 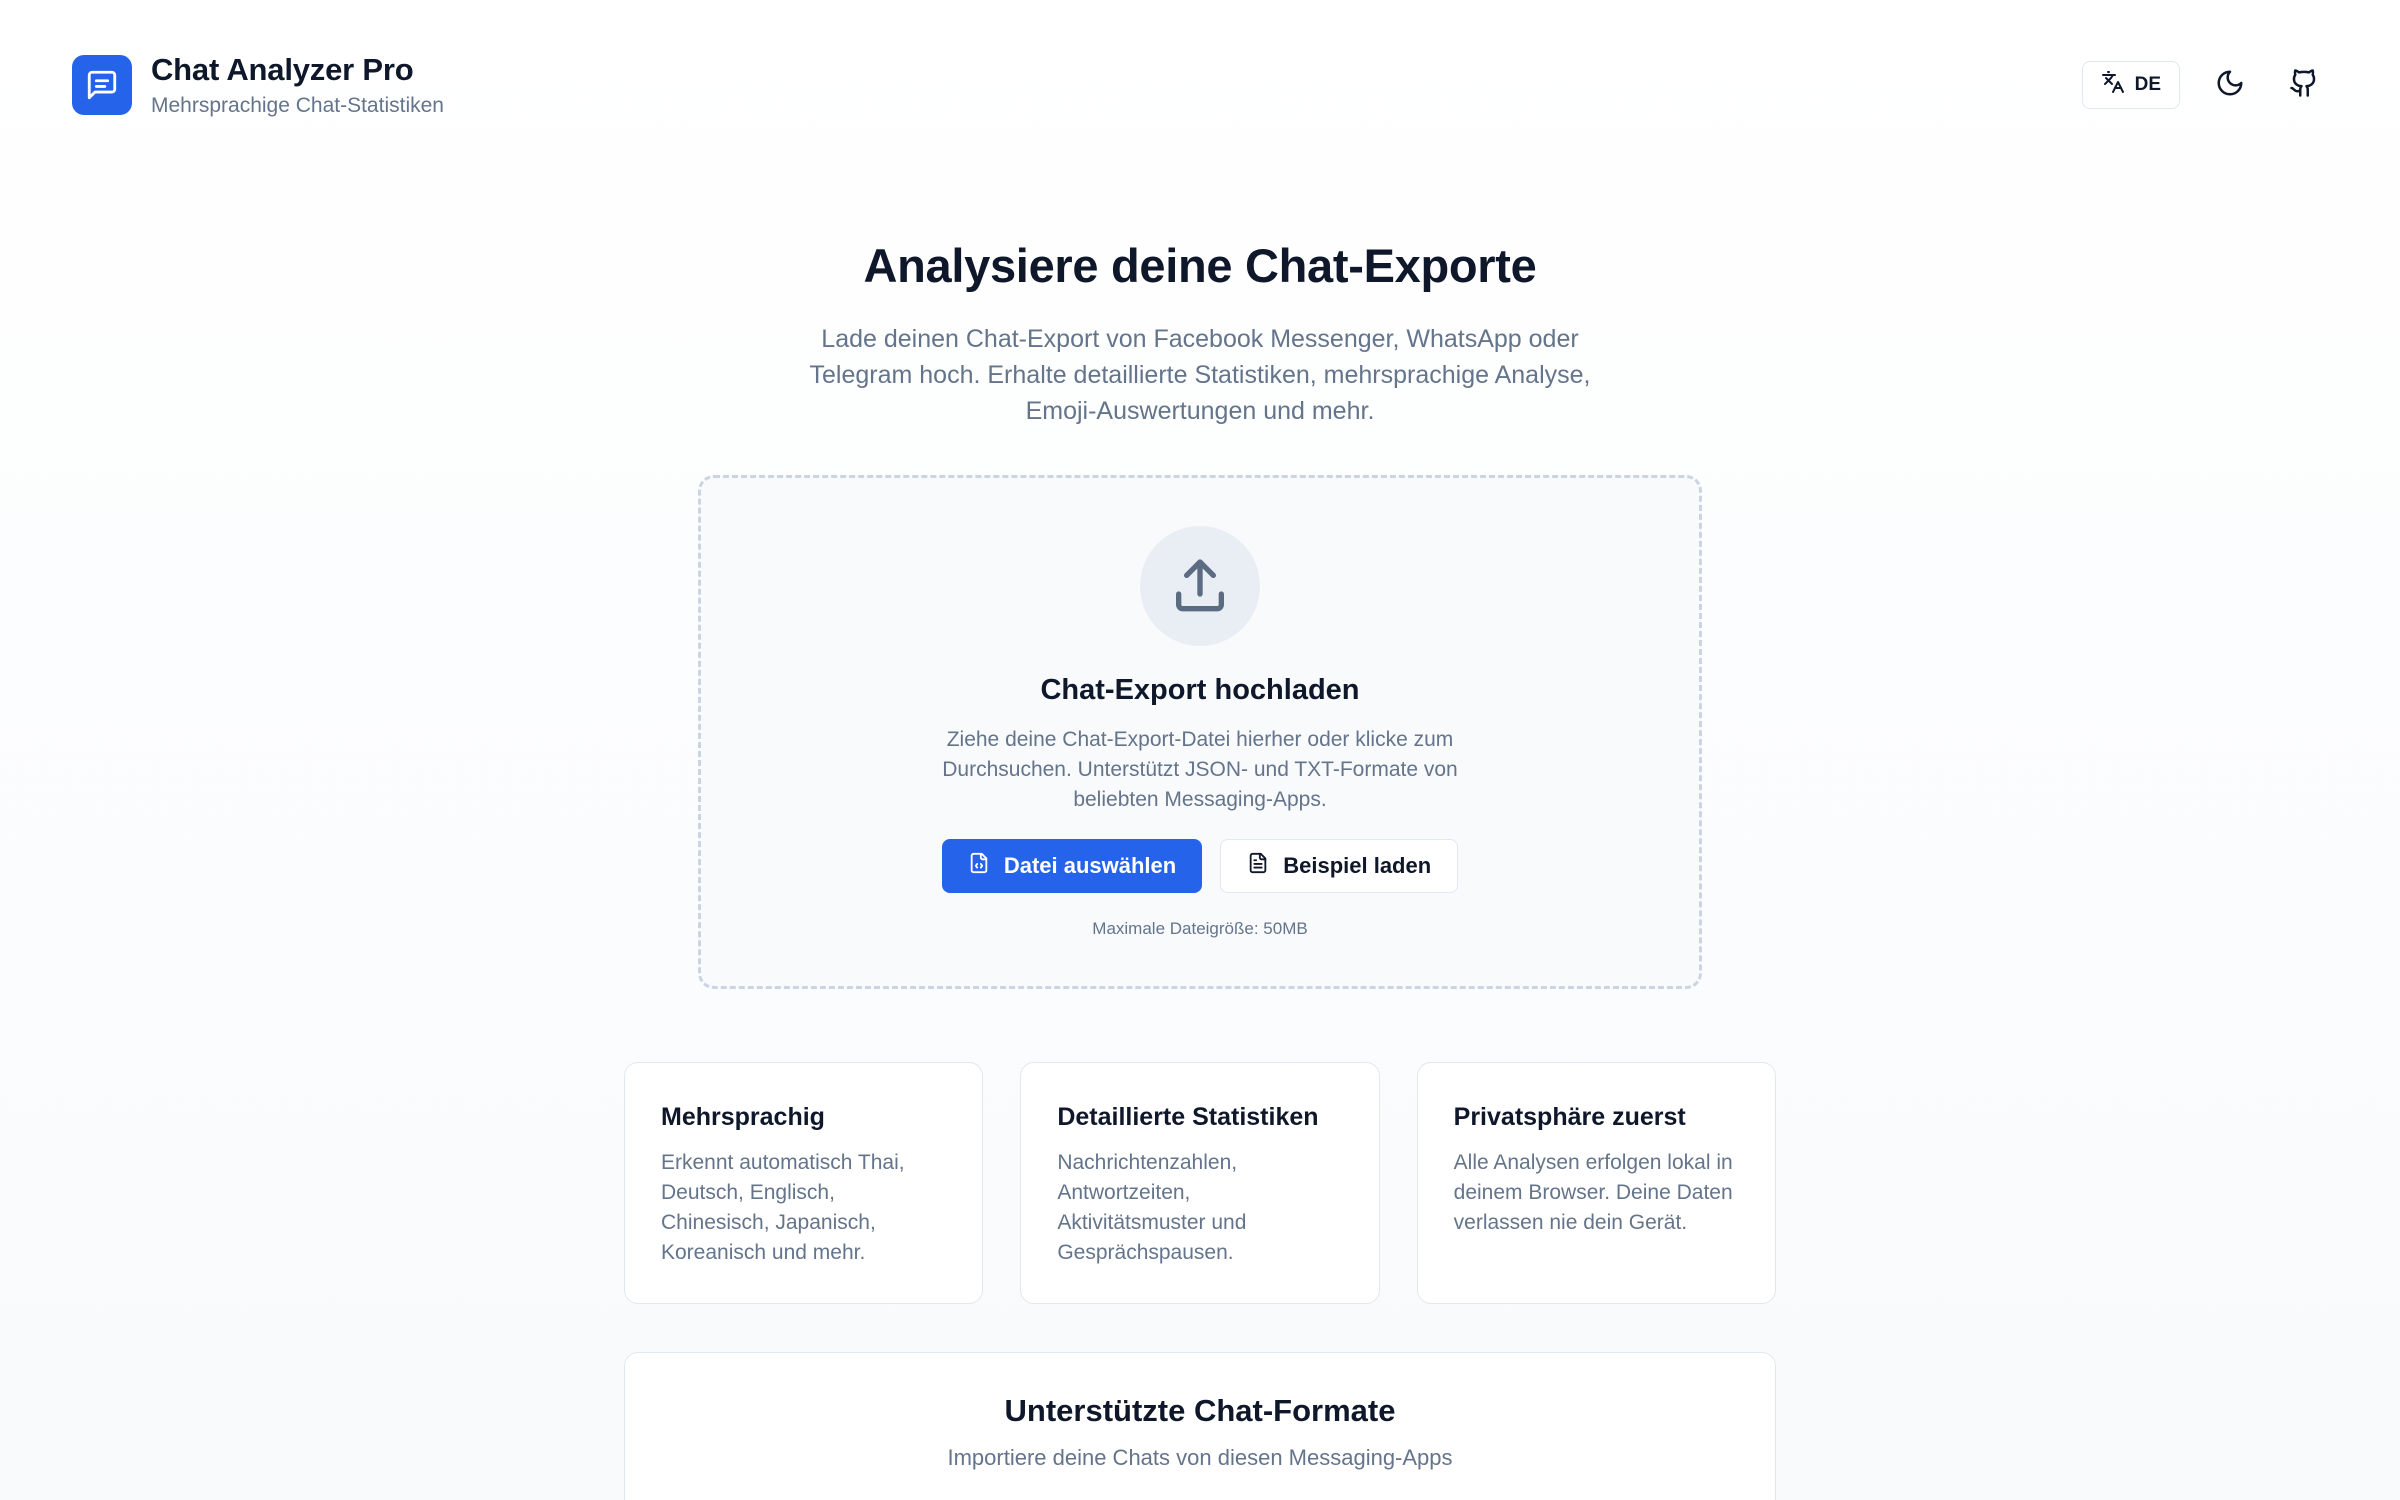 What do you see at coordinates (1090, 865) in the screenshot?
I see `choose-file-label: Datei auswählen` at bounding box center [1090, 865].